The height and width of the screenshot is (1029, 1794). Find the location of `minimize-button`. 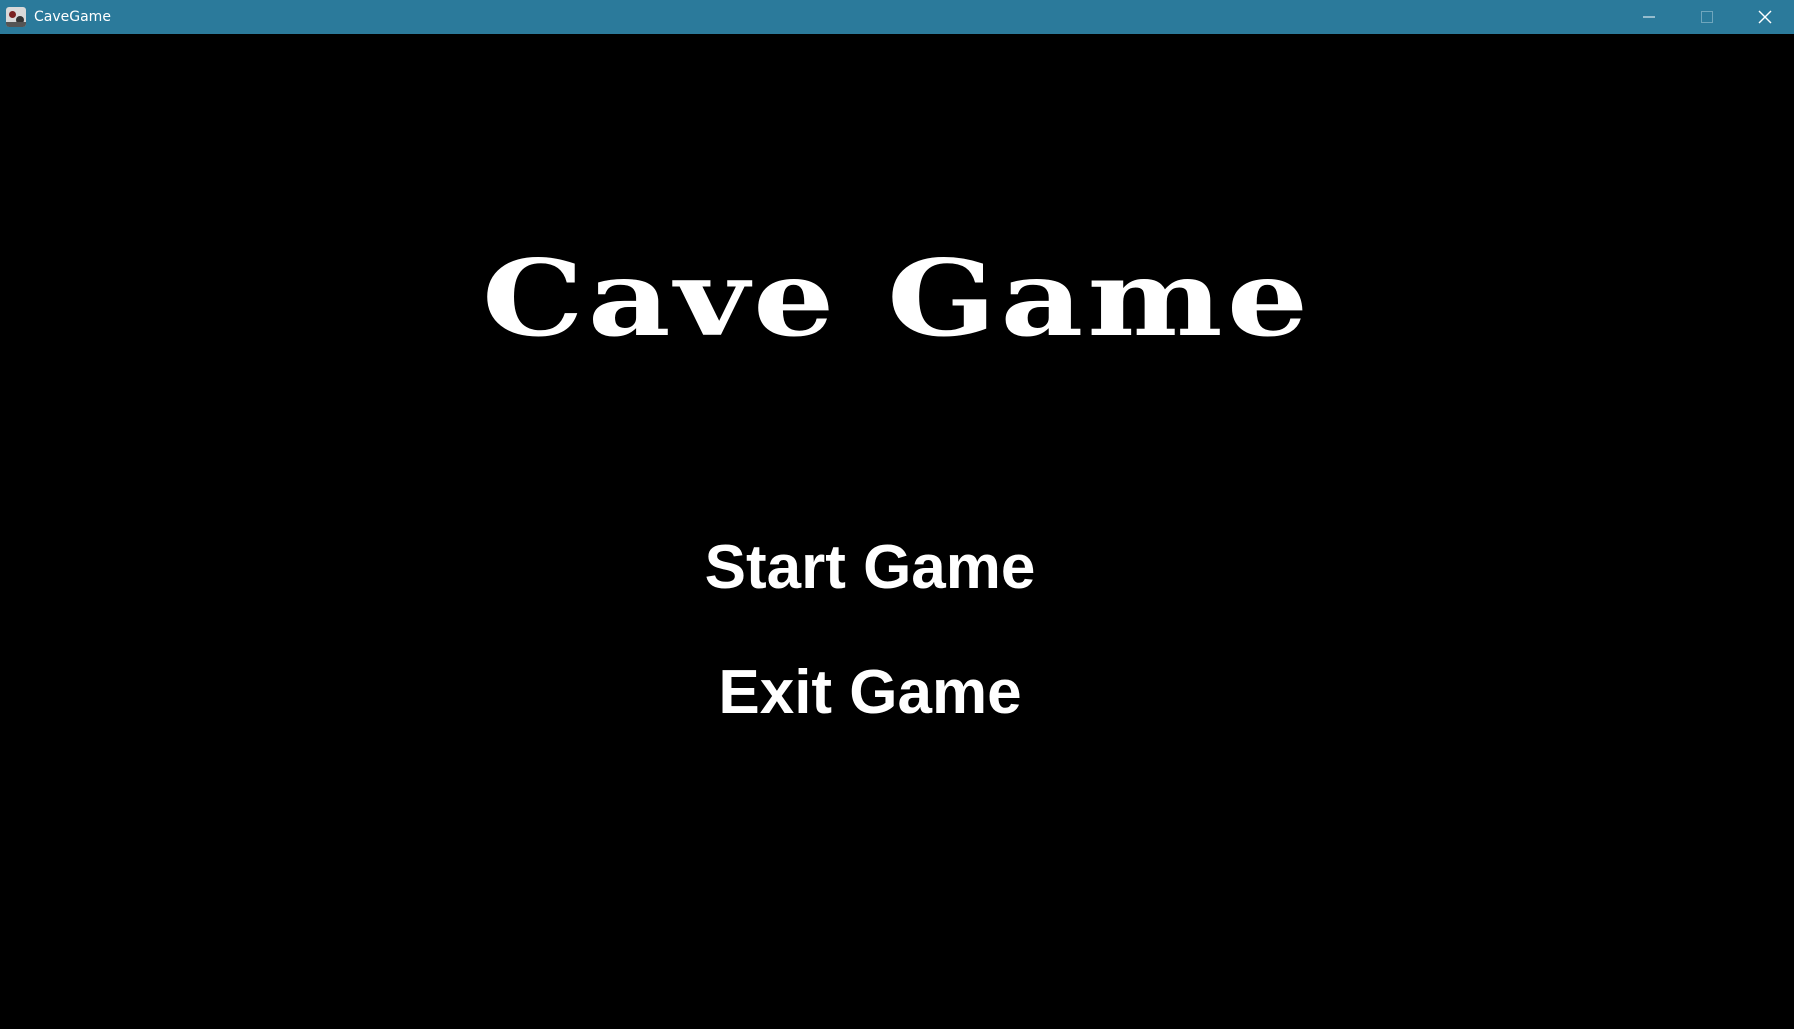

minimize-button is located at coordinates (1649, 17).